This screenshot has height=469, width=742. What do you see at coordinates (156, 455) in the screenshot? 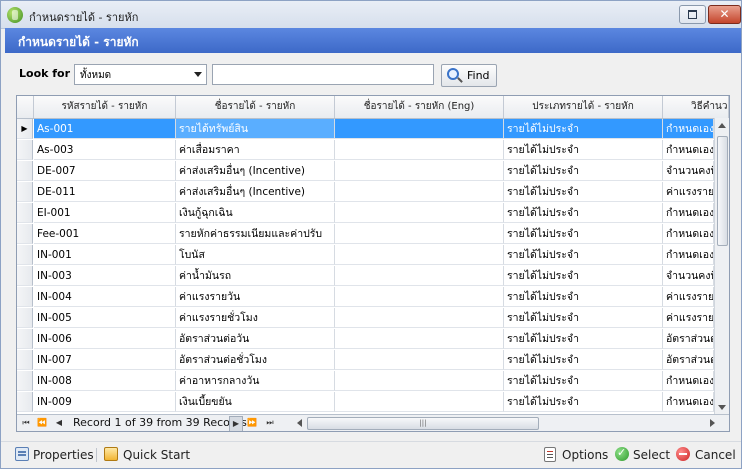
I see `quick-start-button: Quick Start` at bounding box center [156, 455].